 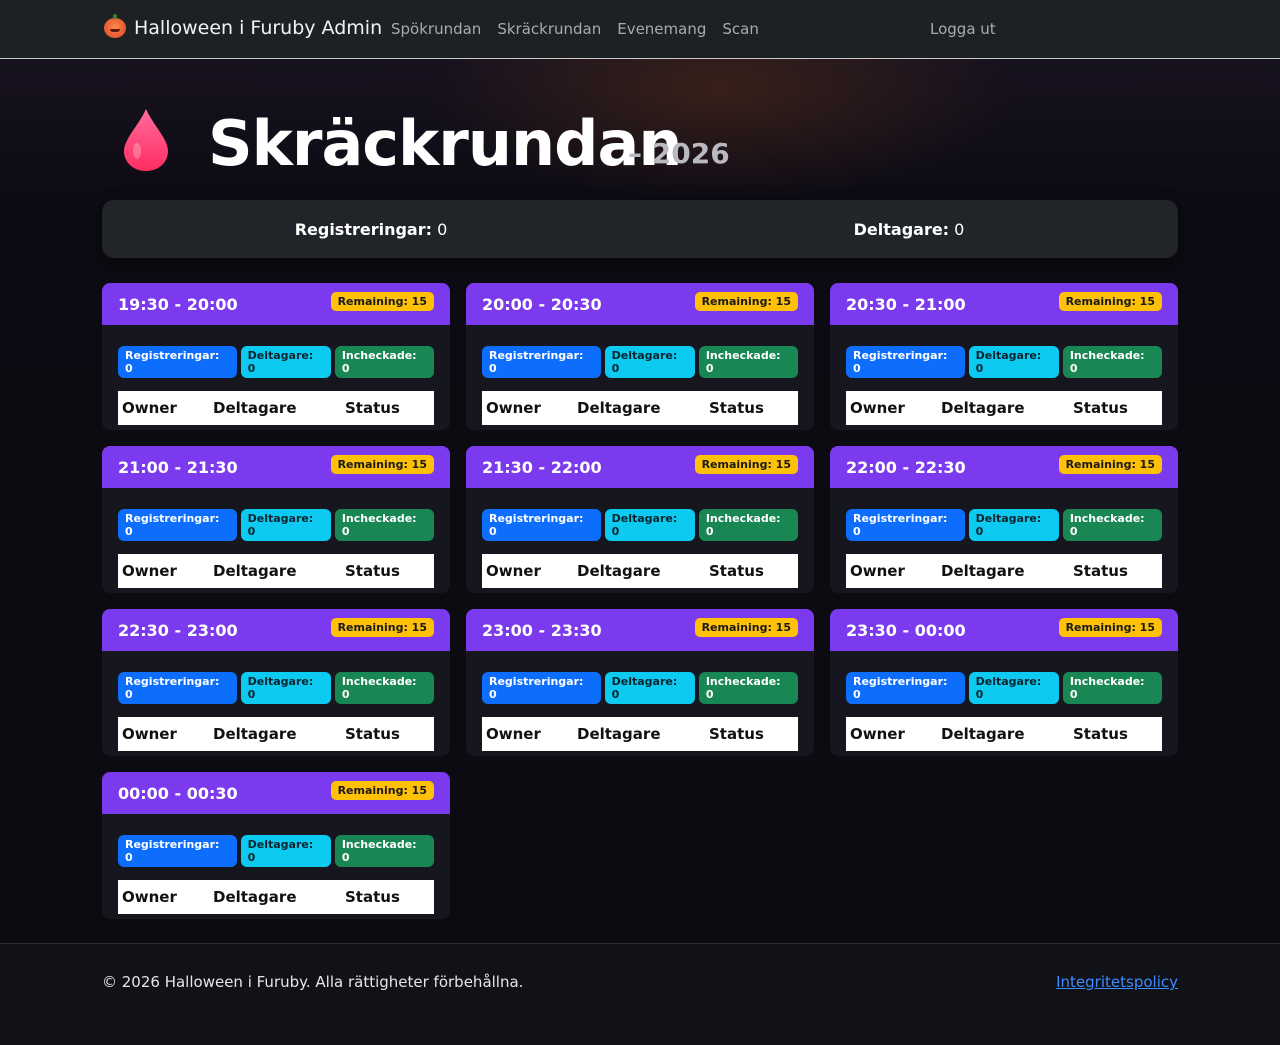 What do you see at coordinates (640, 229) in the screenshot?
I see `summary-bar: Registreringar: 0 Deltagare: 0` at bounding box center [640, 229].